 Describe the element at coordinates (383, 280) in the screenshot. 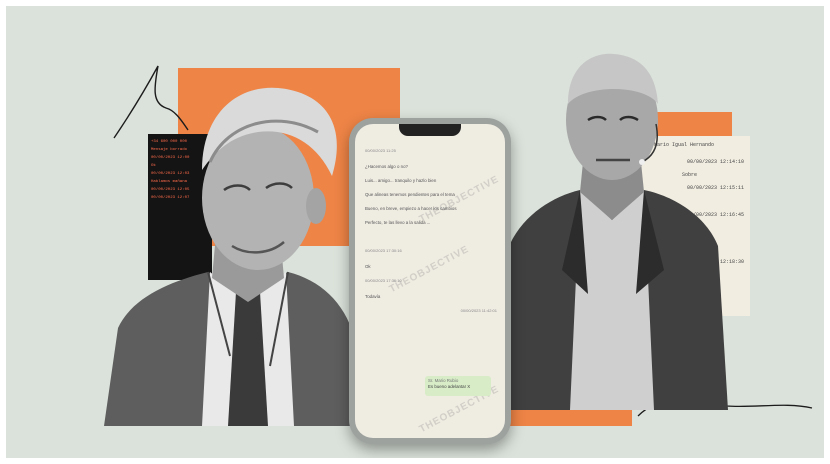

I see `message-timestamp: 00/00/2023 17:36:10` at that location.